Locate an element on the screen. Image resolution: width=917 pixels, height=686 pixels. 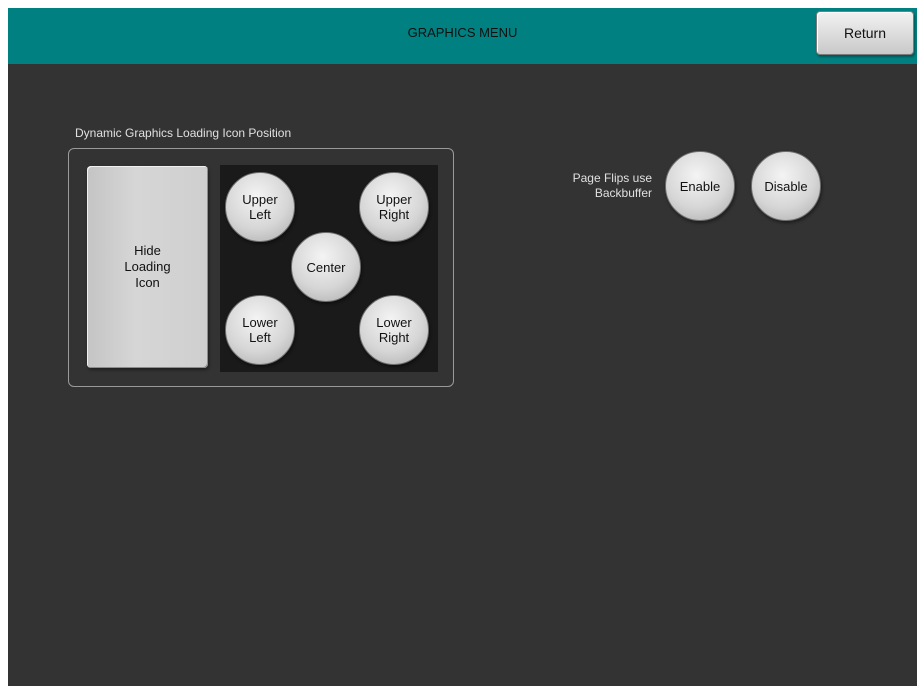
upper-left-label-line-2: Left is located at coordinates (260, 214).